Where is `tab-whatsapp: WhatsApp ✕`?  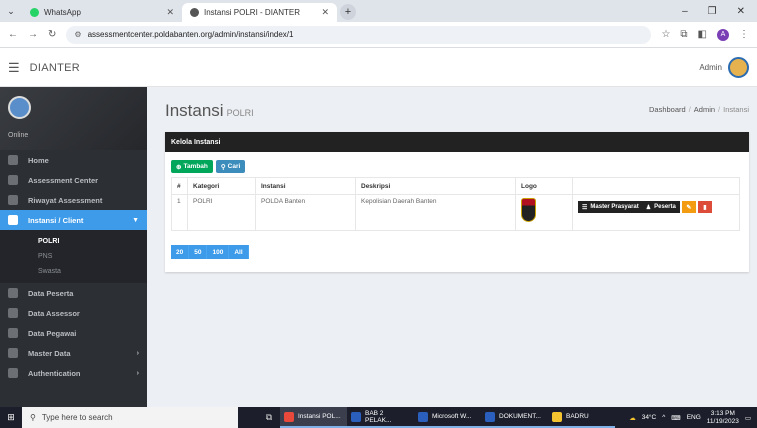
tab-whatsapp: WhatsApp ✕ is located at coordinates (102, 12).